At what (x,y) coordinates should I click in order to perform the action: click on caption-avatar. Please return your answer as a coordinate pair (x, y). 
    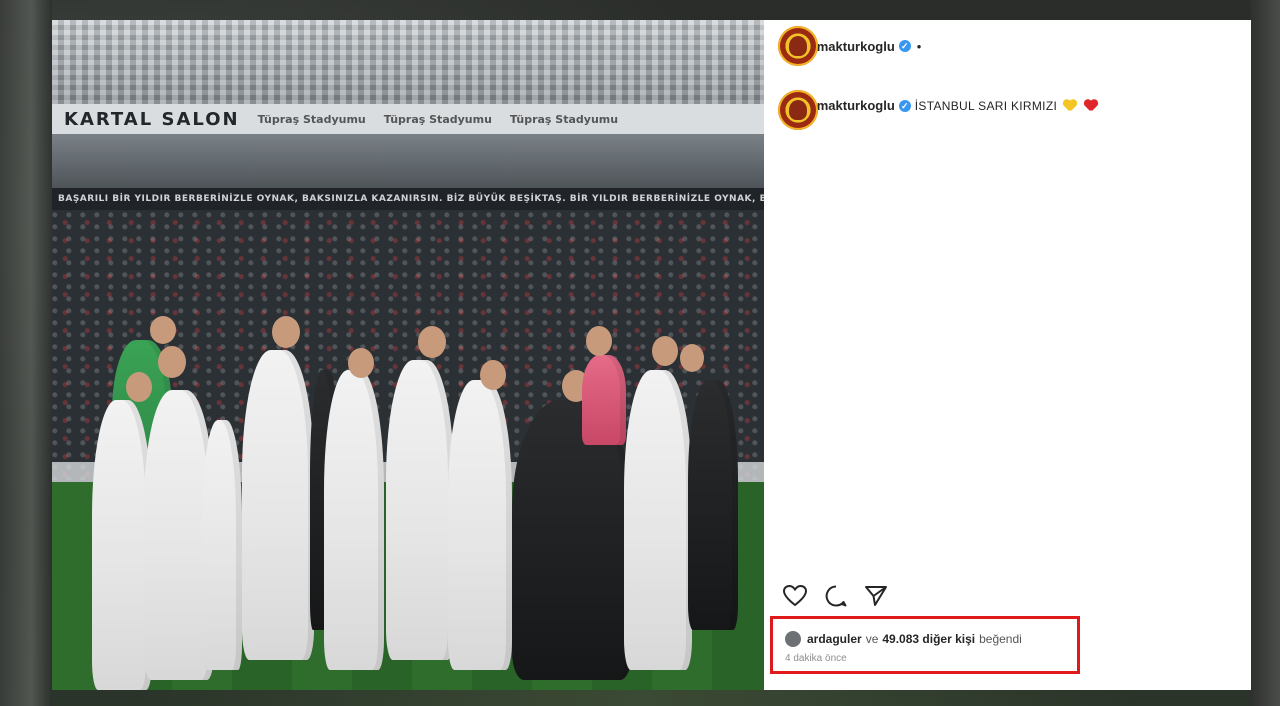
    Looking at the image, I should click on (798, 110).